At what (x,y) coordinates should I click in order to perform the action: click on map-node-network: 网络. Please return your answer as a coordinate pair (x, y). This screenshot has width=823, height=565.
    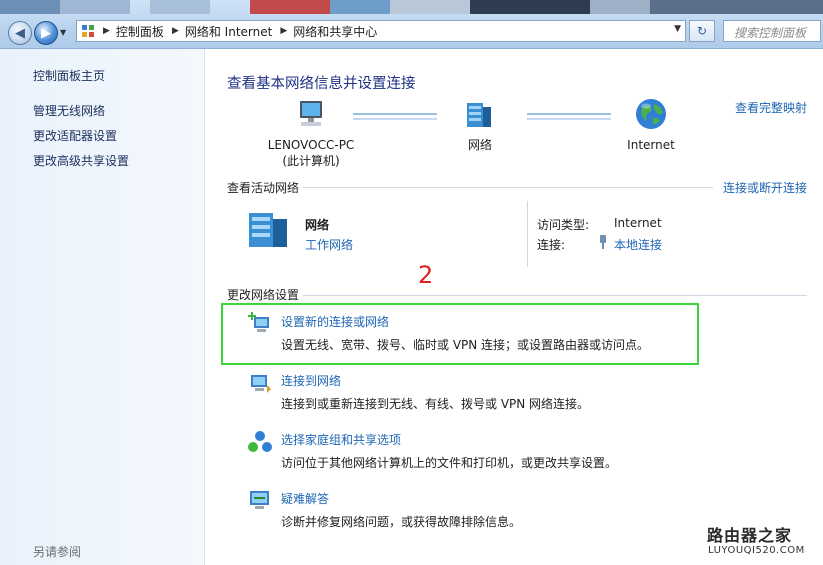
    Looking at the image, I should click on (480, 145).